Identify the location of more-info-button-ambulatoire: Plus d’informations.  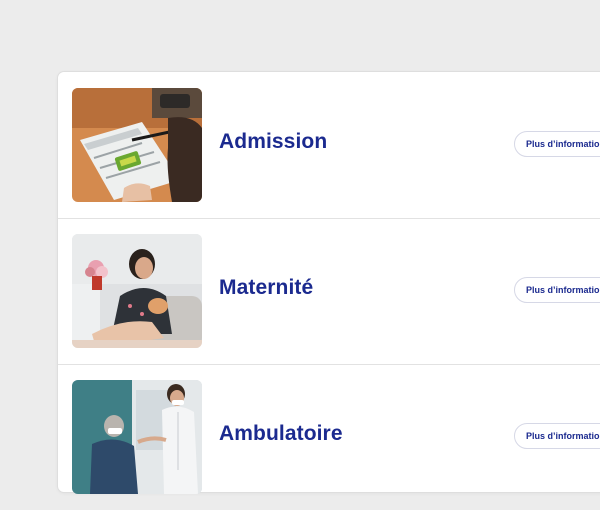
(557, 436).